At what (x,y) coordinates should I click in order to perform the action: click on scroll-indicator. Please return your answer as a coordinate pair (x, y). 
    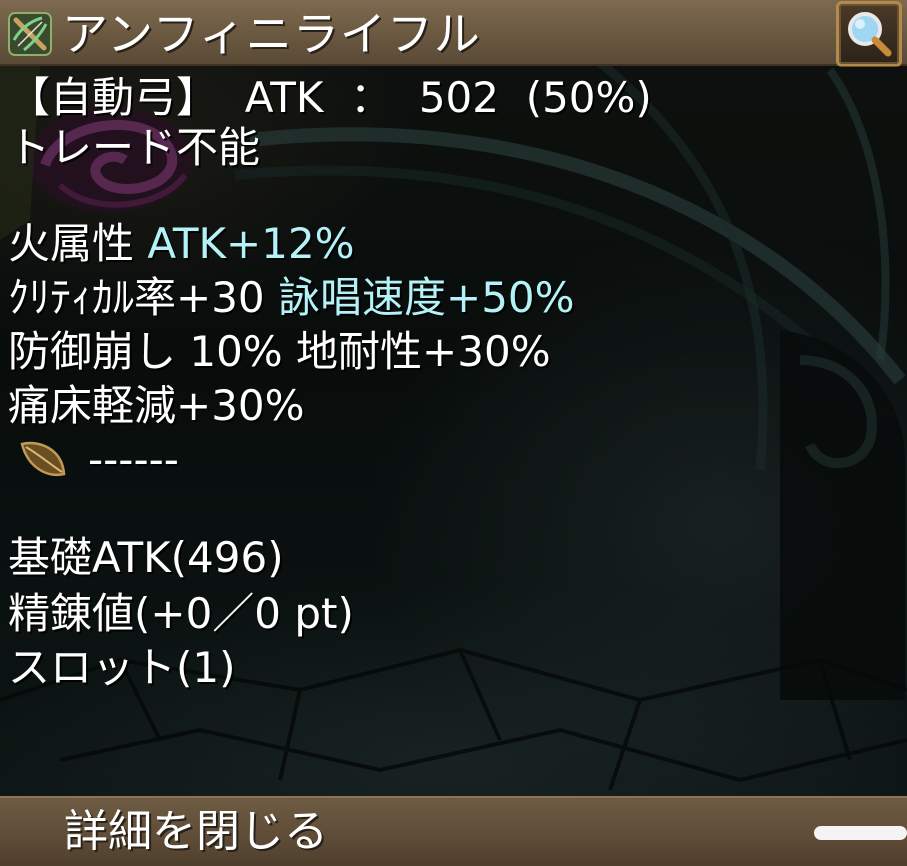
    Looking at the image, I should click on (860, 833).